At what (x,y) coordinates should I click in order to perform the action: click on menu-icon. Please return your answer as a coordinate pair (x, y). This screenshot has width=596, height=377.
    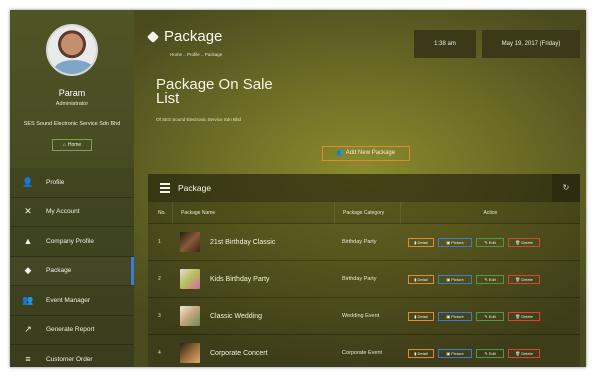
    Looking at the image, I should click on (165, 188).